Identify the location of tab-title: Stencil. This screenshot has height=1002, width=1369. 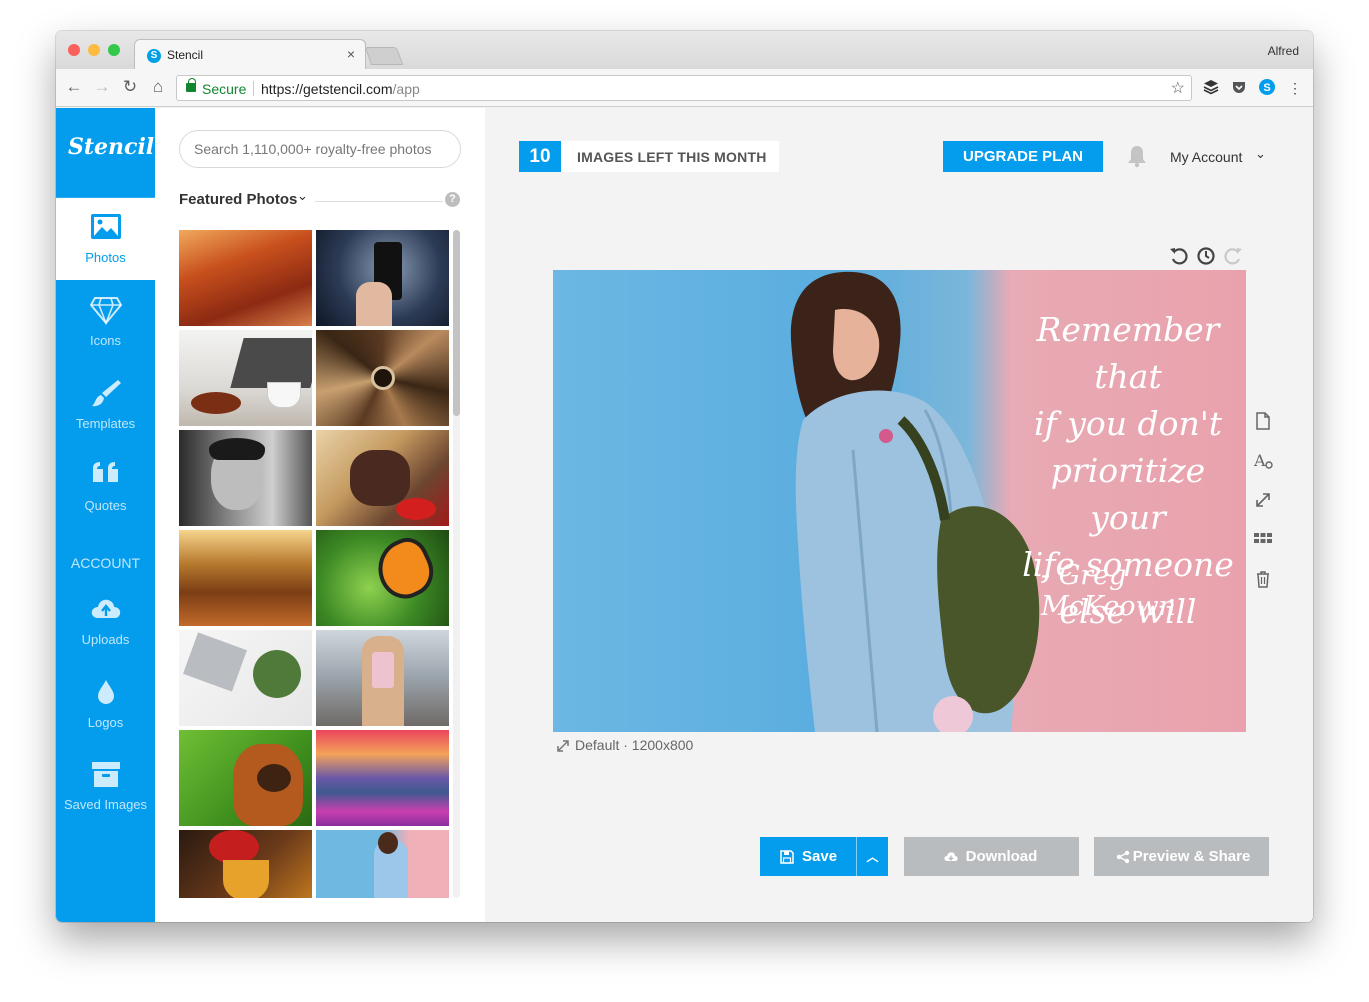
(185, 55).